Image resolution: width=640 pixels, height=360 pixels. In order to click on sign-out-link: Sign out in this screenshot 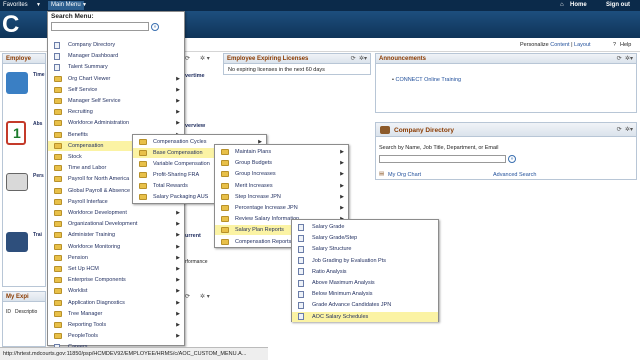, I will do `click(618, 5)`.